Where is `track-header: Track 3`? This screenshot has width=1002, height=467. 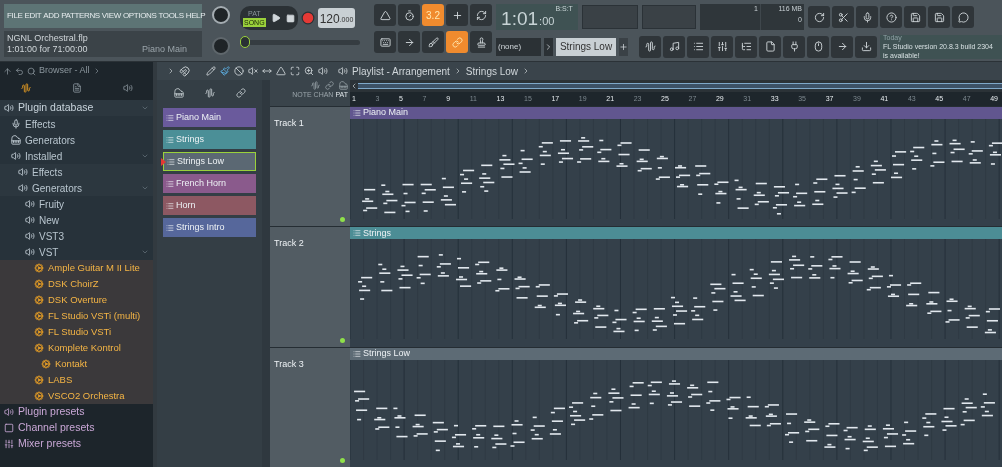
track-header: Track 3 is located at coordinates (310, 407).